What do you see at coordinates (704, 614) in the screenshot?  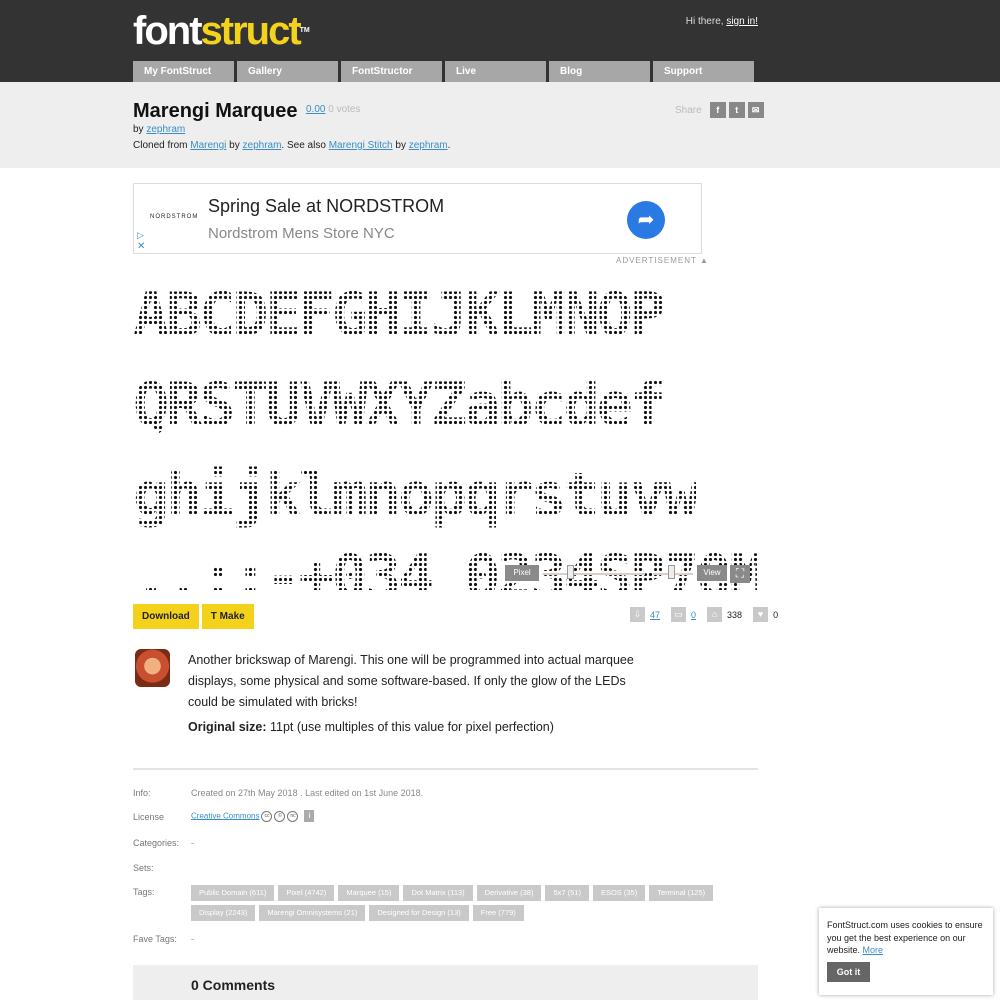 I see `stats-bar: ⇩ 47 ▭ 0 ⌂ 338 ♥ 0` at bounding box center [704, 614].